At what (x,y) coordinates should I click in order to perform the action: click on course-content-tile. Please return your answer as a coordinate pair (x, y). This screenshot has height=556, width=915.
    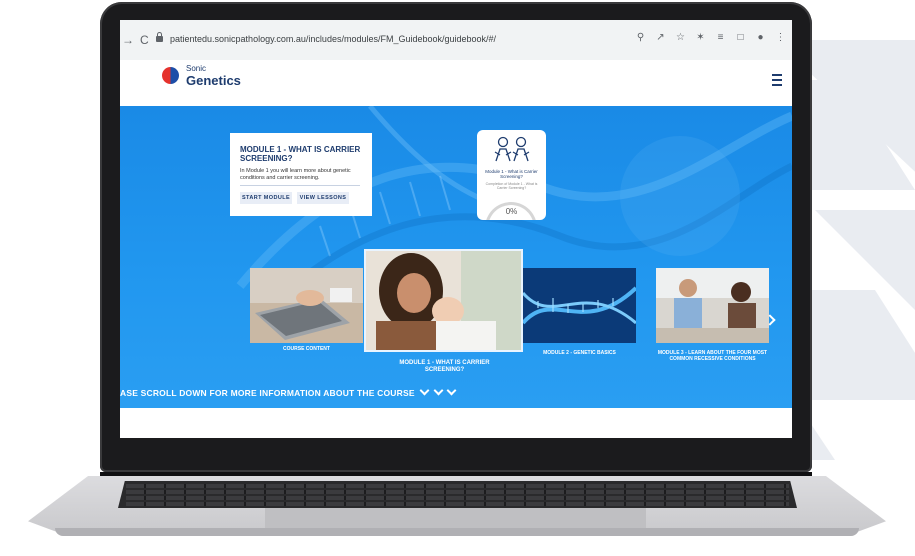
    Looking at the image, I should click on (306, 305).